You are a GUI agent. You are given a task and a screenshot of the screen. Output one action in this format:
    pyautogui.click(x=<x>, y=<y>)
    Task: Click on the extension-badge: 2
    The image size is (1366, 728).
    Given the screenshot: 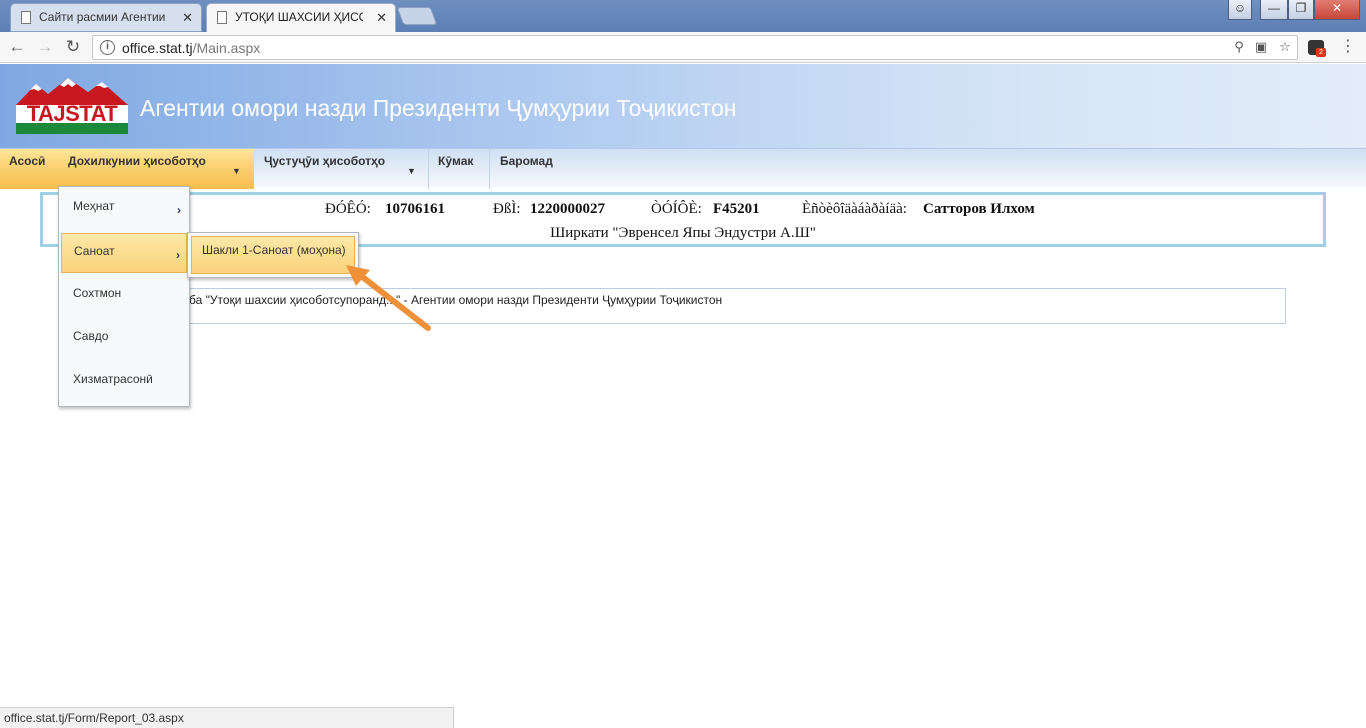 What is the action you would take?
    pyautogui.click(x=1321, y=52)
    